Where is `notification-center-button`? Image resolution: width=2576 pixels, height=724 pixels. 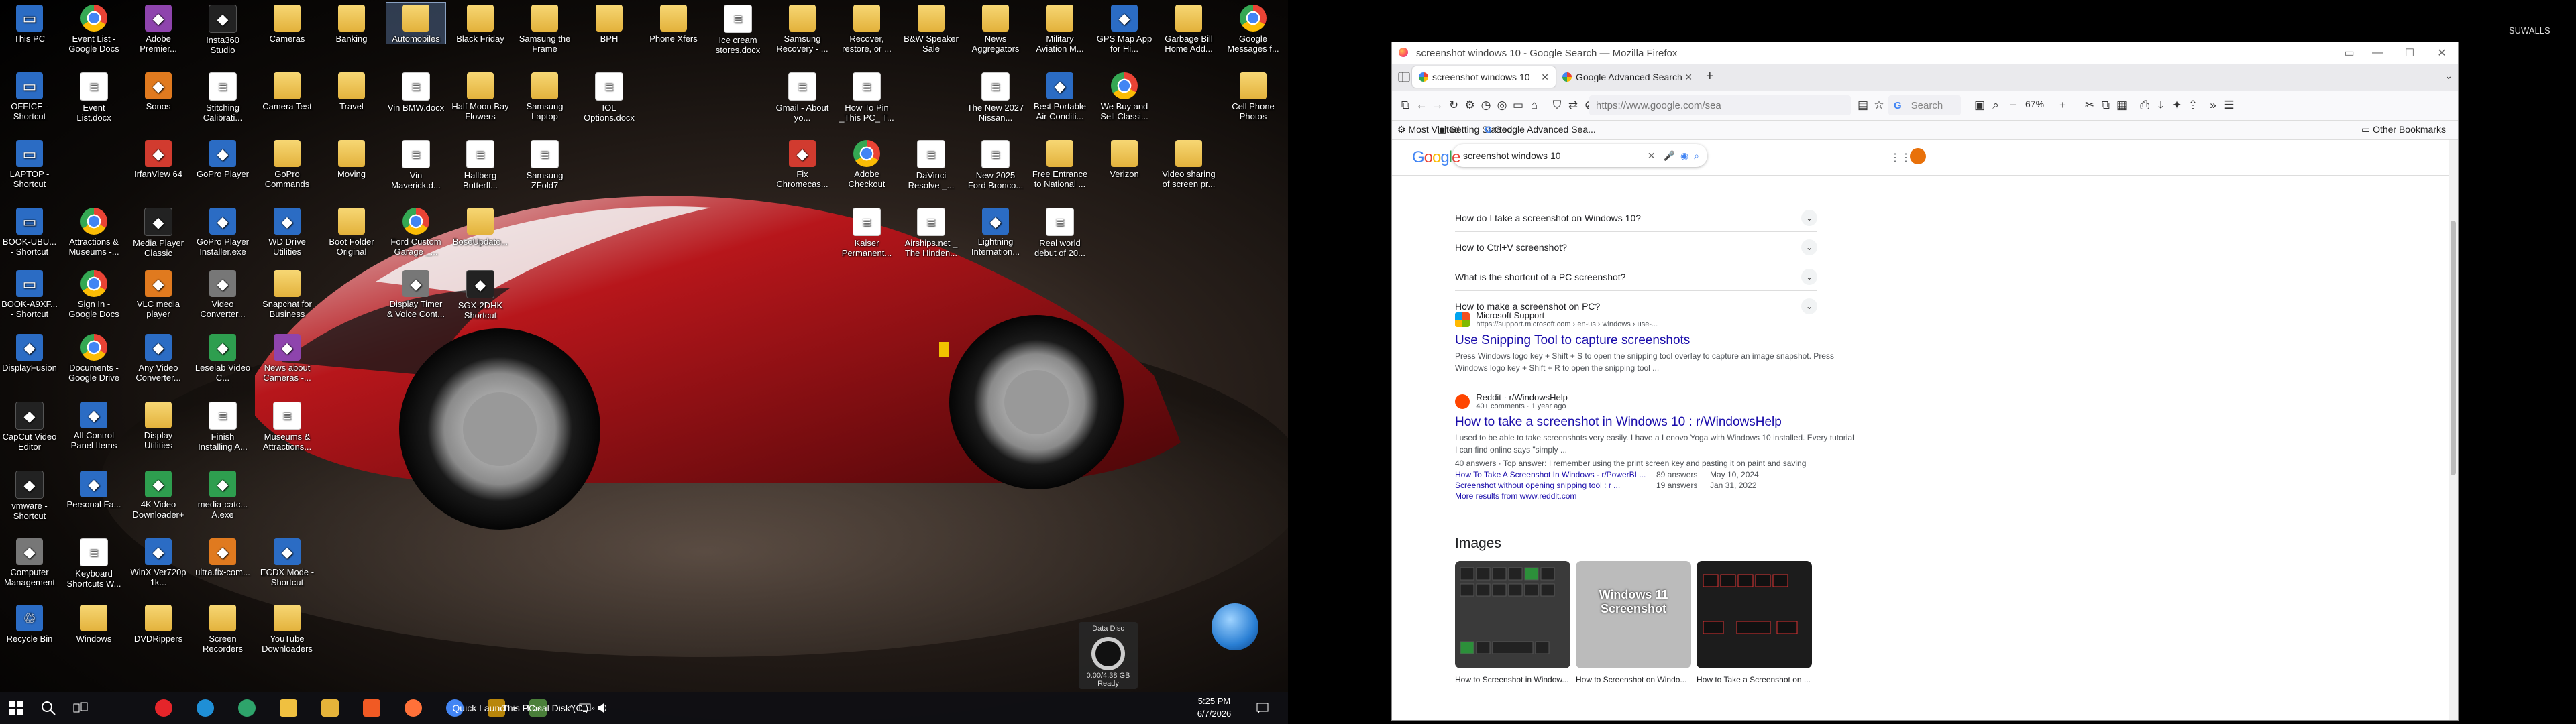 notification-center-button is located at coordinates (1262, 708).